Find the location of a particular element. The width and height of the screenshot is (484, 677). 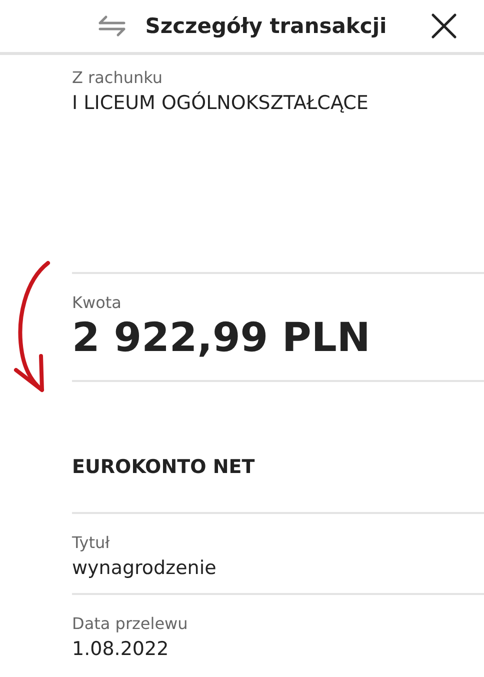

swap-icon is located at coordinates (112, 26).